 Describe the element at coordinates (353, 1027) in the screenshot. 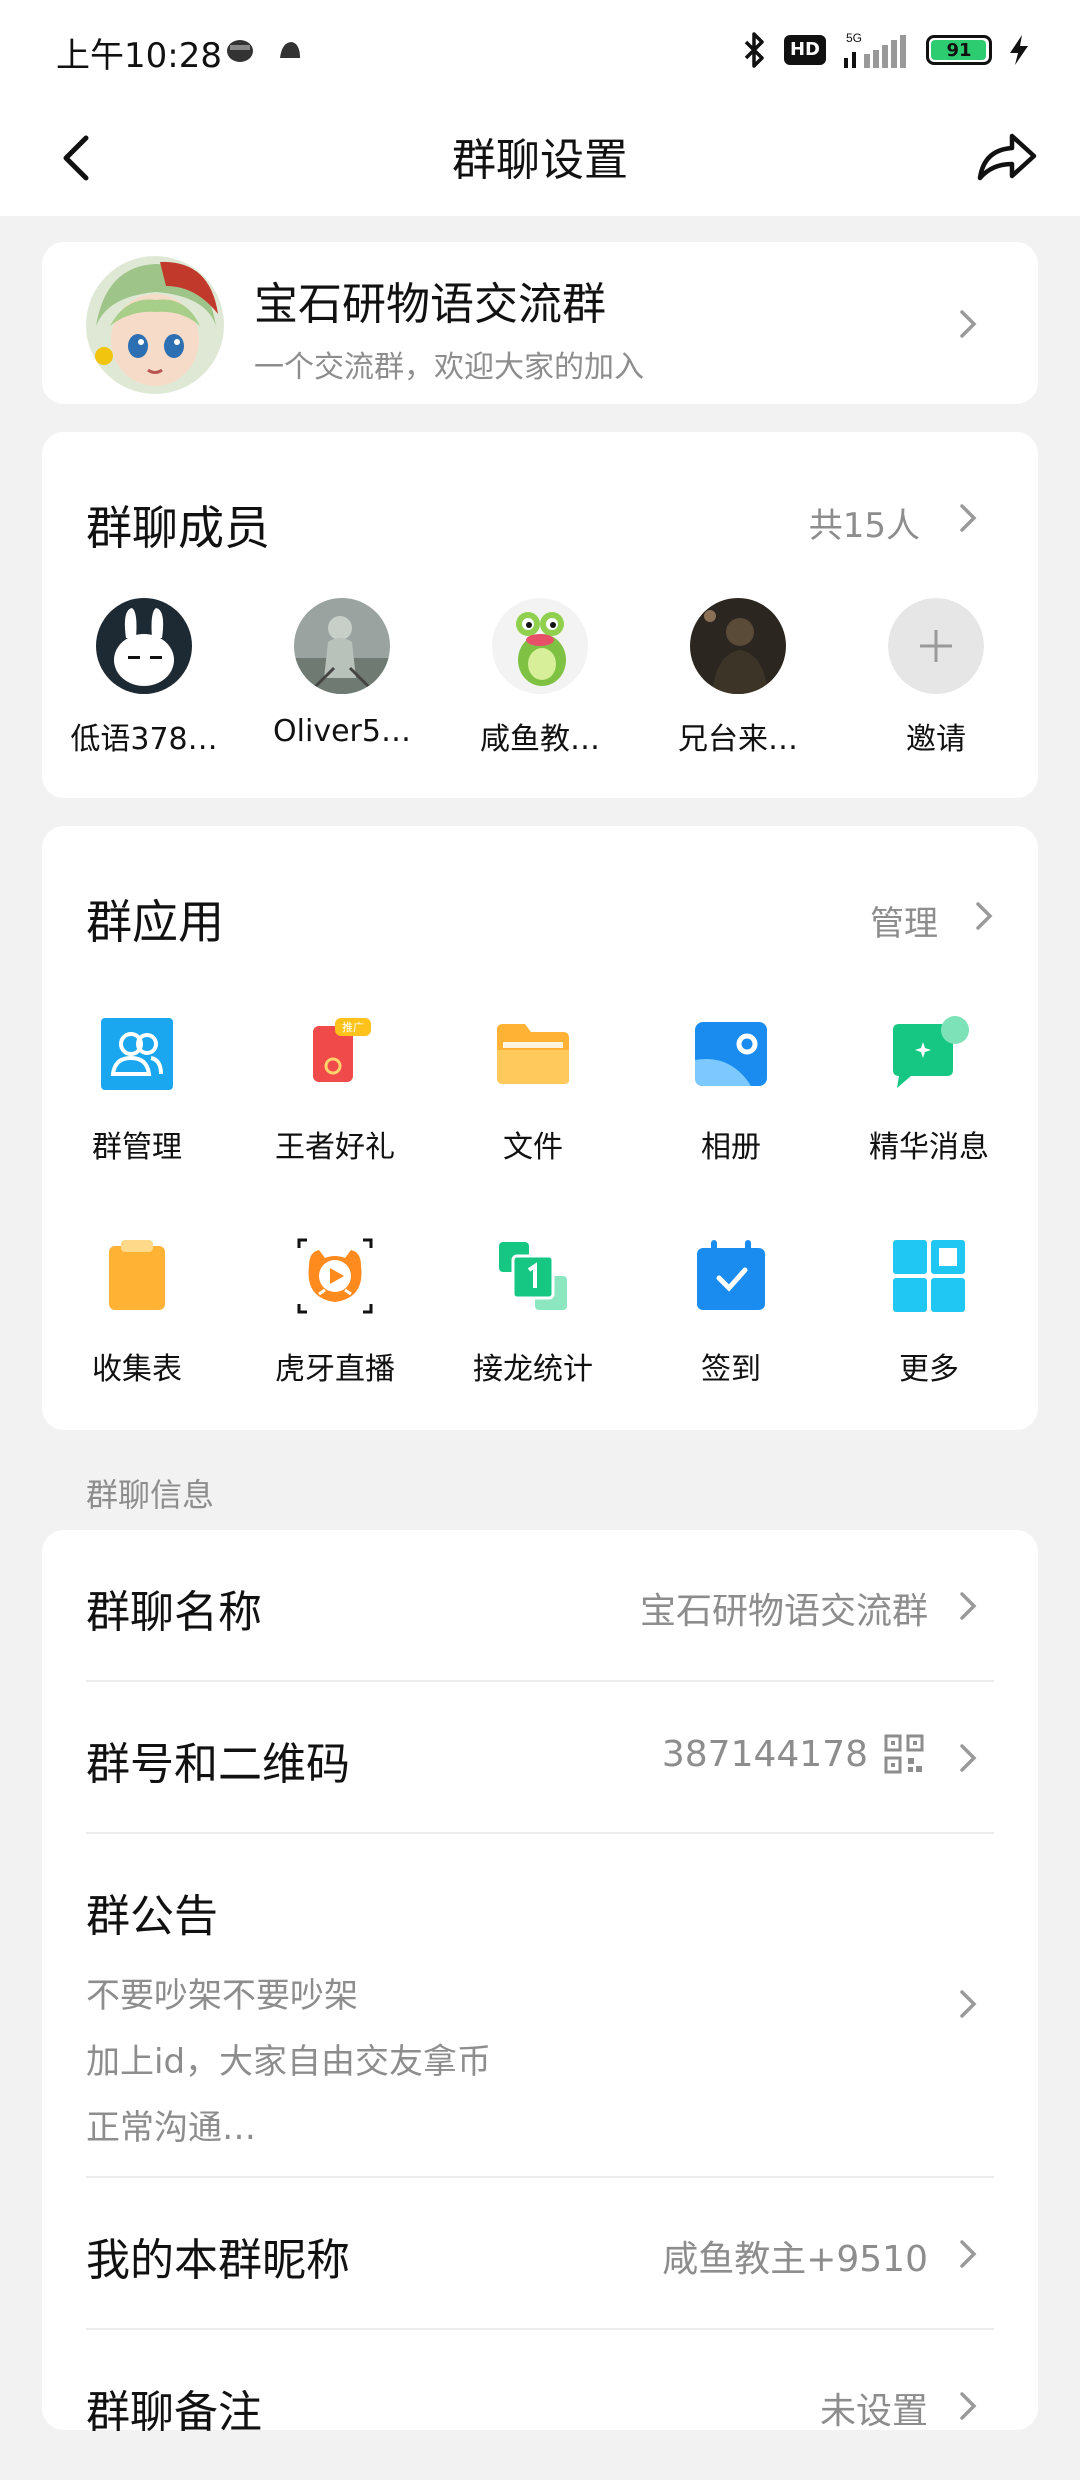

I see `svg-text: 推广` at that location.